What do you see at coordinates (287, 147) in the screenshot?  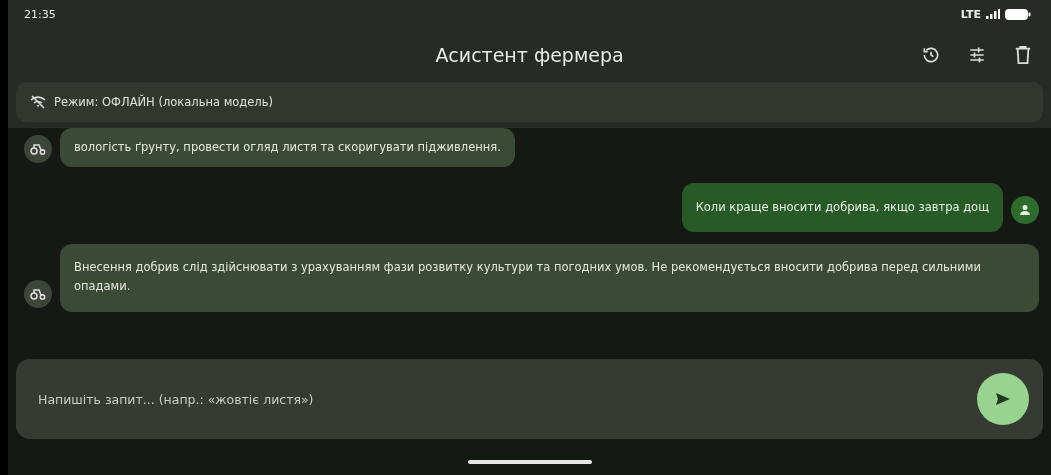 I see `bot-message: вологість ґрунту, провести огляд листя та скоригувати підживлення.` at bounding box center [287, 147].